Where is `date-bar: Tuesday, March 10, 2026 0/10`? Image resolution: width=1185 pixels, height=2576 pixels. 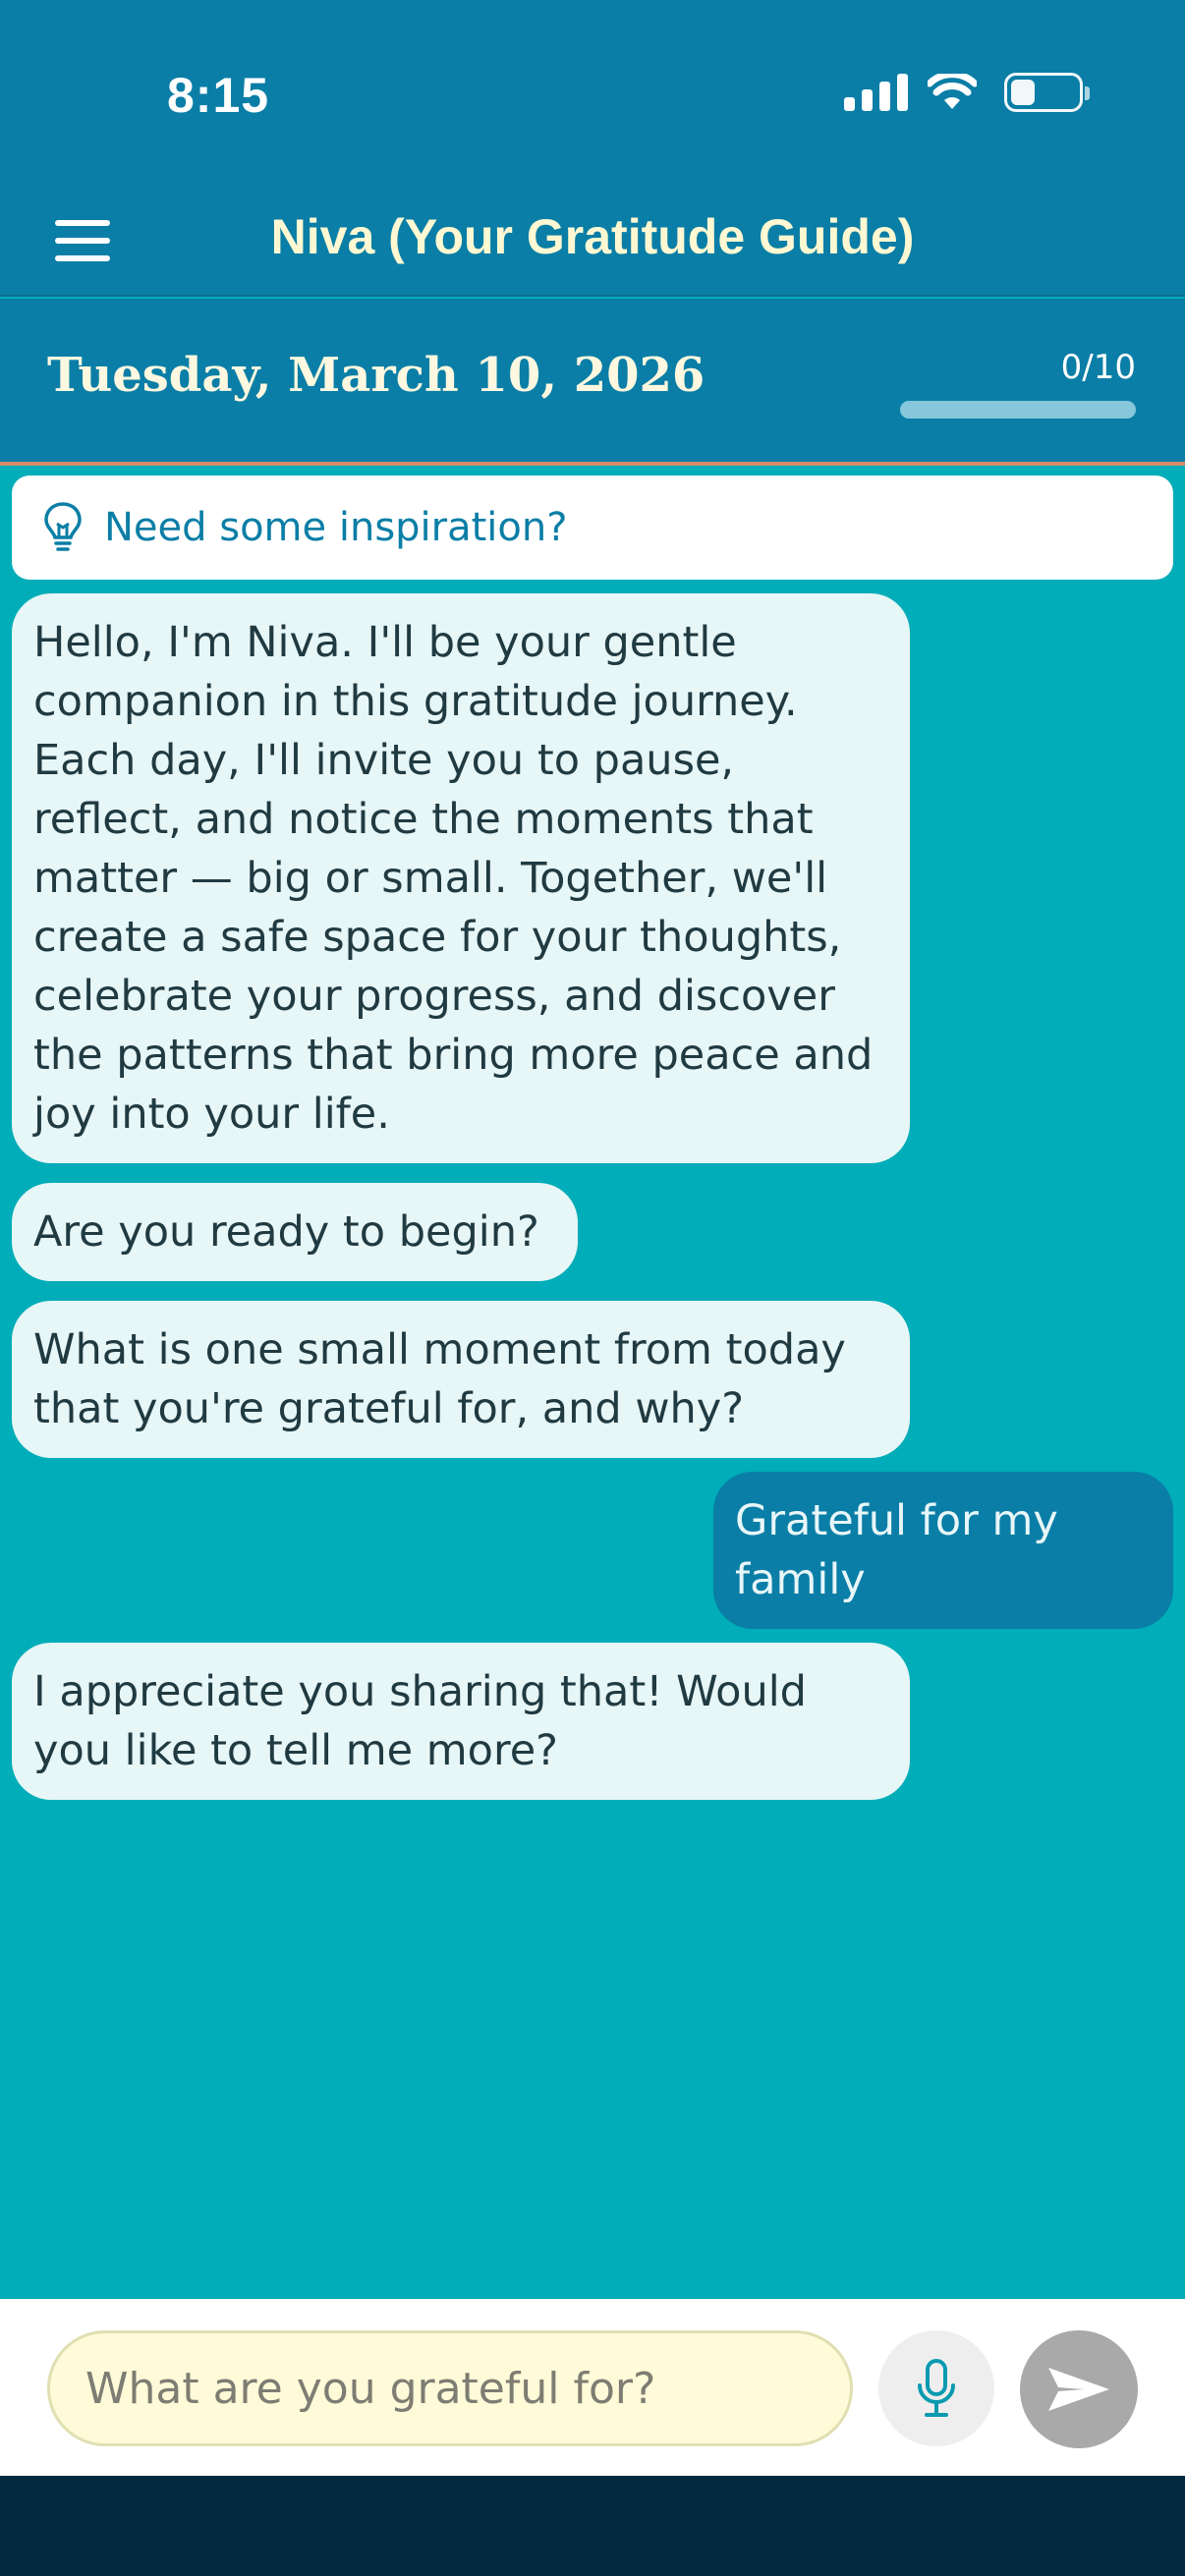 date-bar: Tuesday, March 10, 2026 0/10 is located at coordinates (592, 382).